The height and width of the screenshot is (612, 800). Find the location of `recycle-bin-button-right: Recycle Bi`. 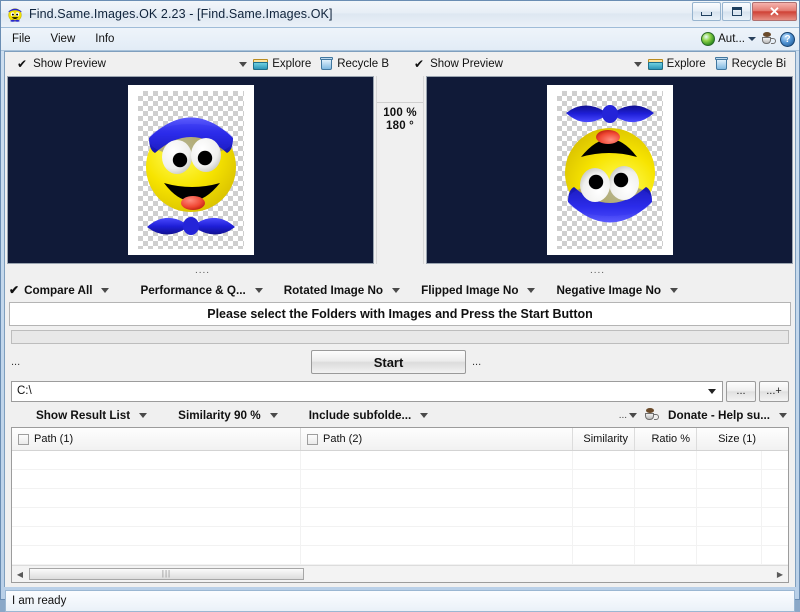

recycle-bin-button-right: Recycle Bi is located at coordinates (750, 64).